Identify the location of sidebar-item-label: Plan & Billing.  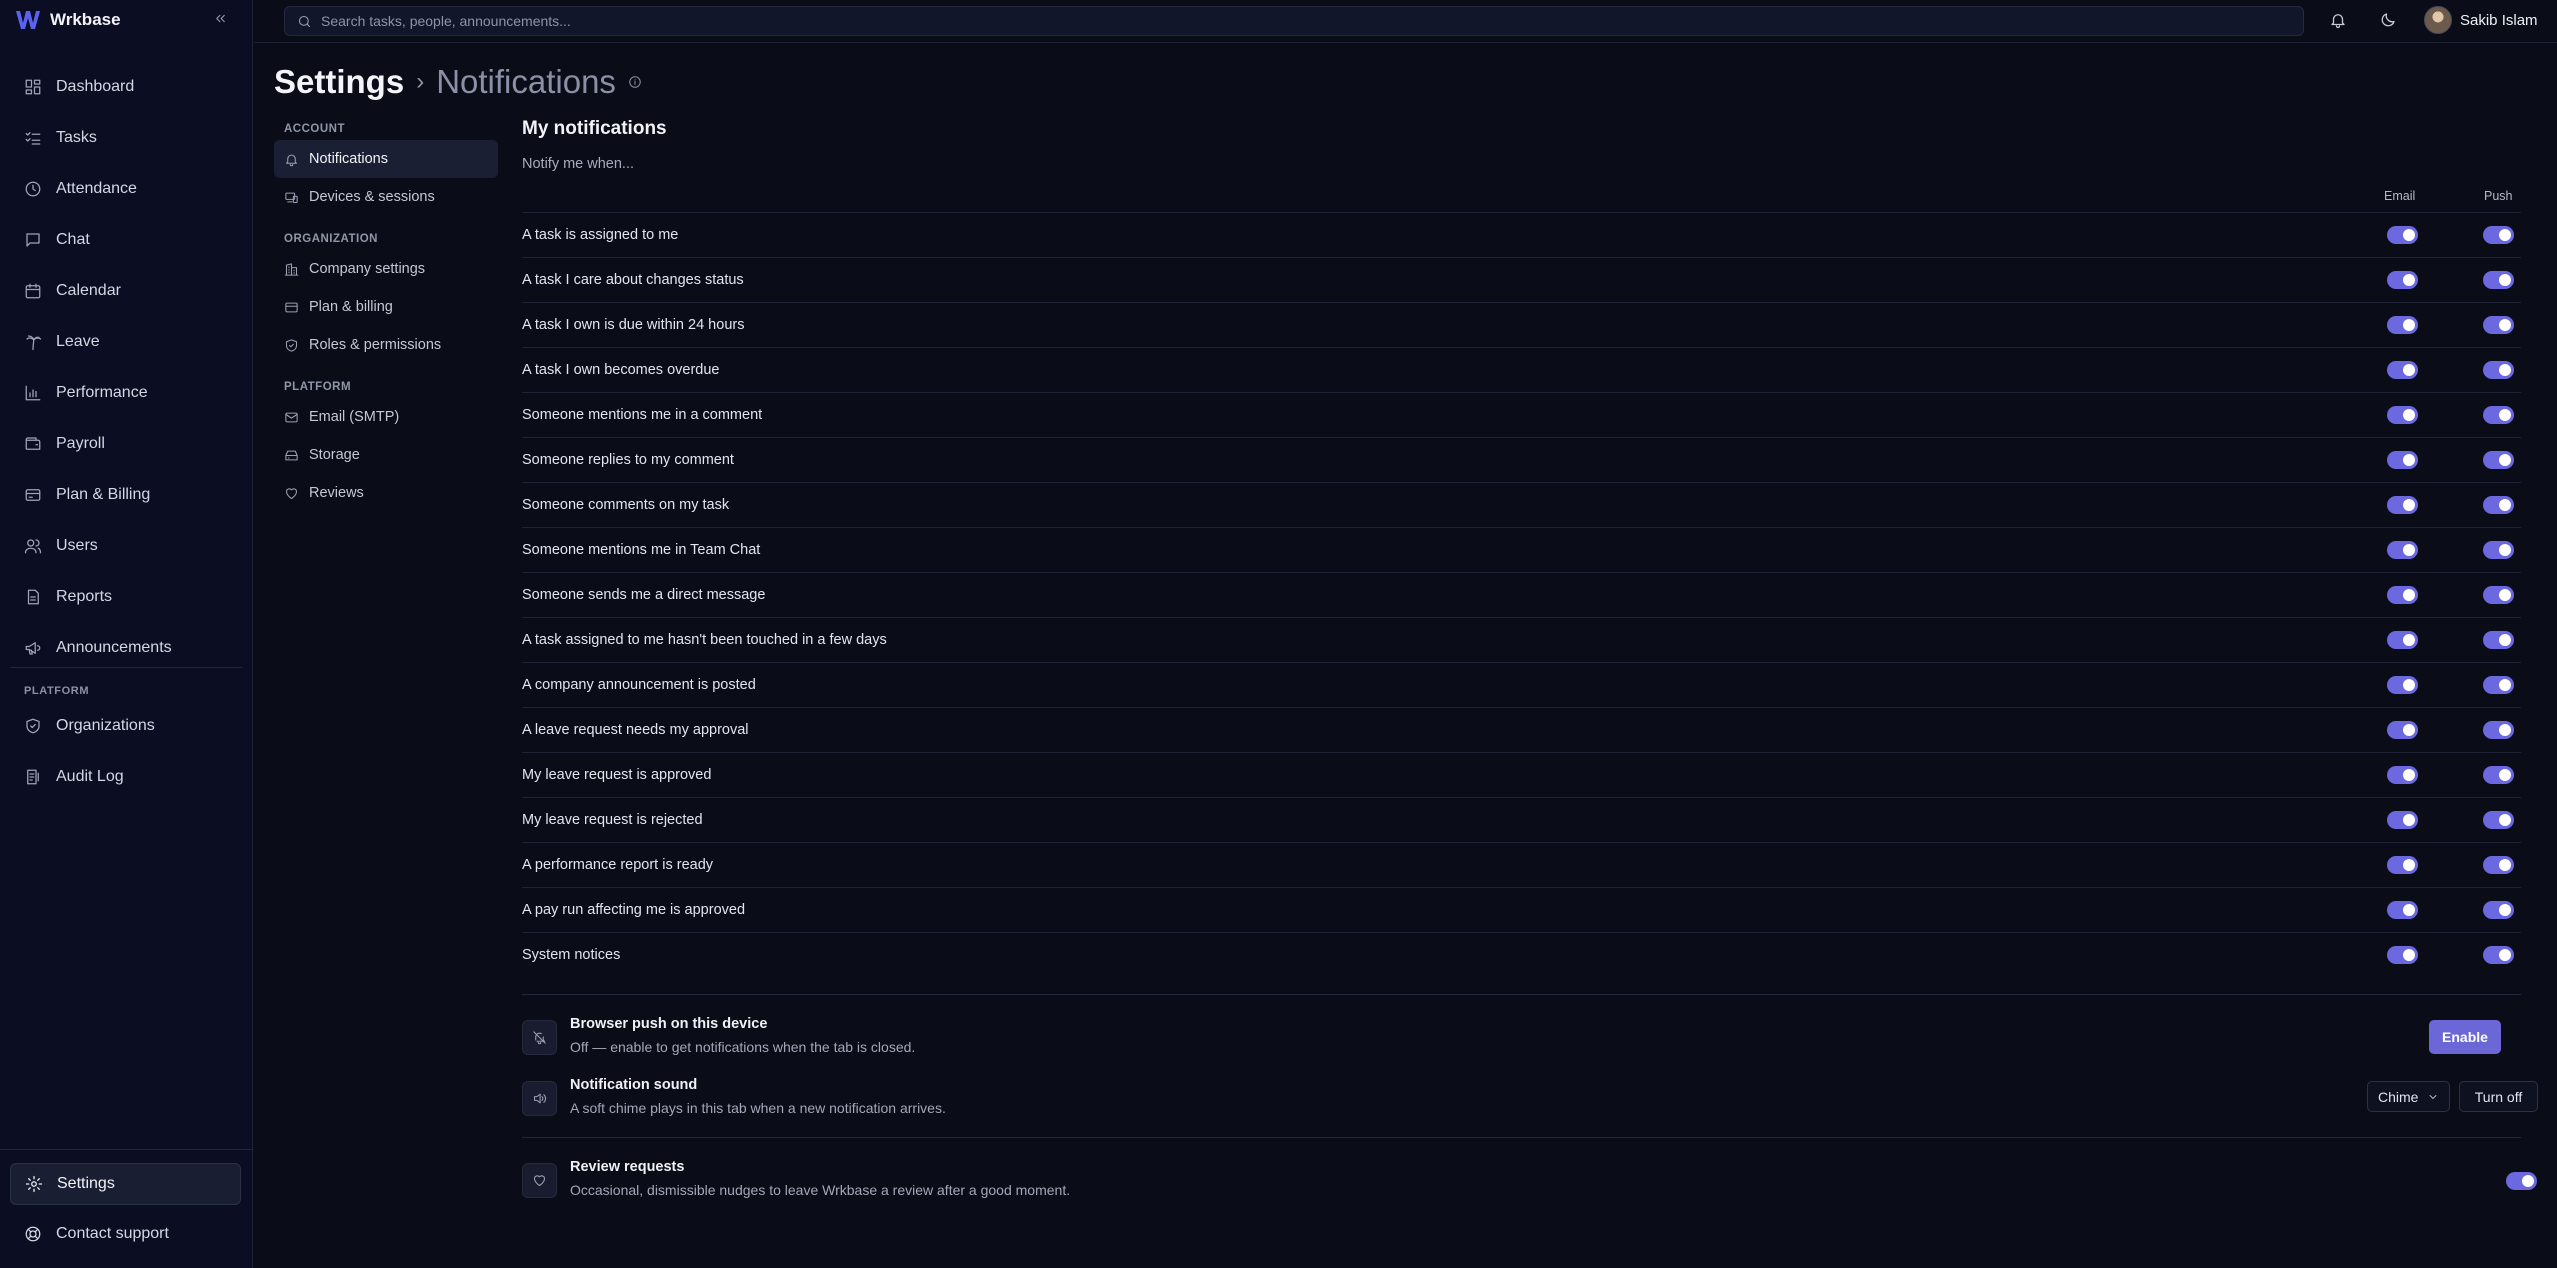
(103, 494).